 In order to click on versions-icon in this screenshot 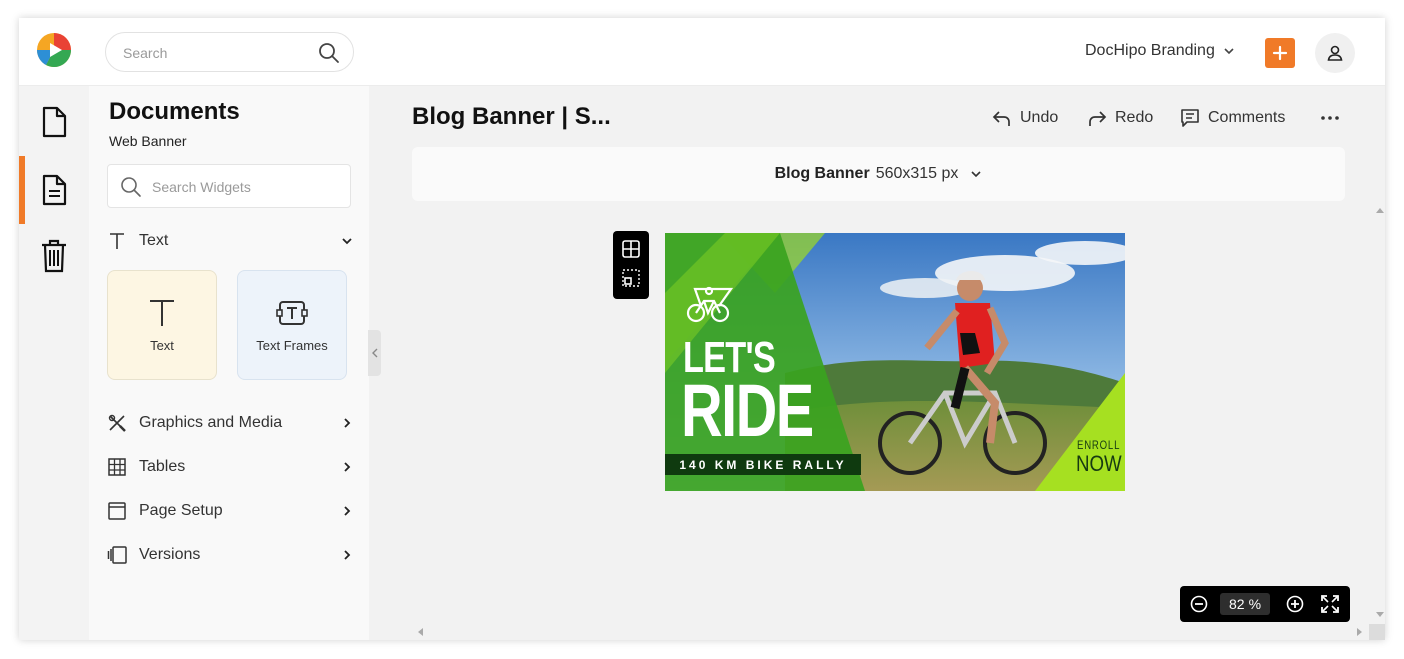, I will do `click(117, 555)`.